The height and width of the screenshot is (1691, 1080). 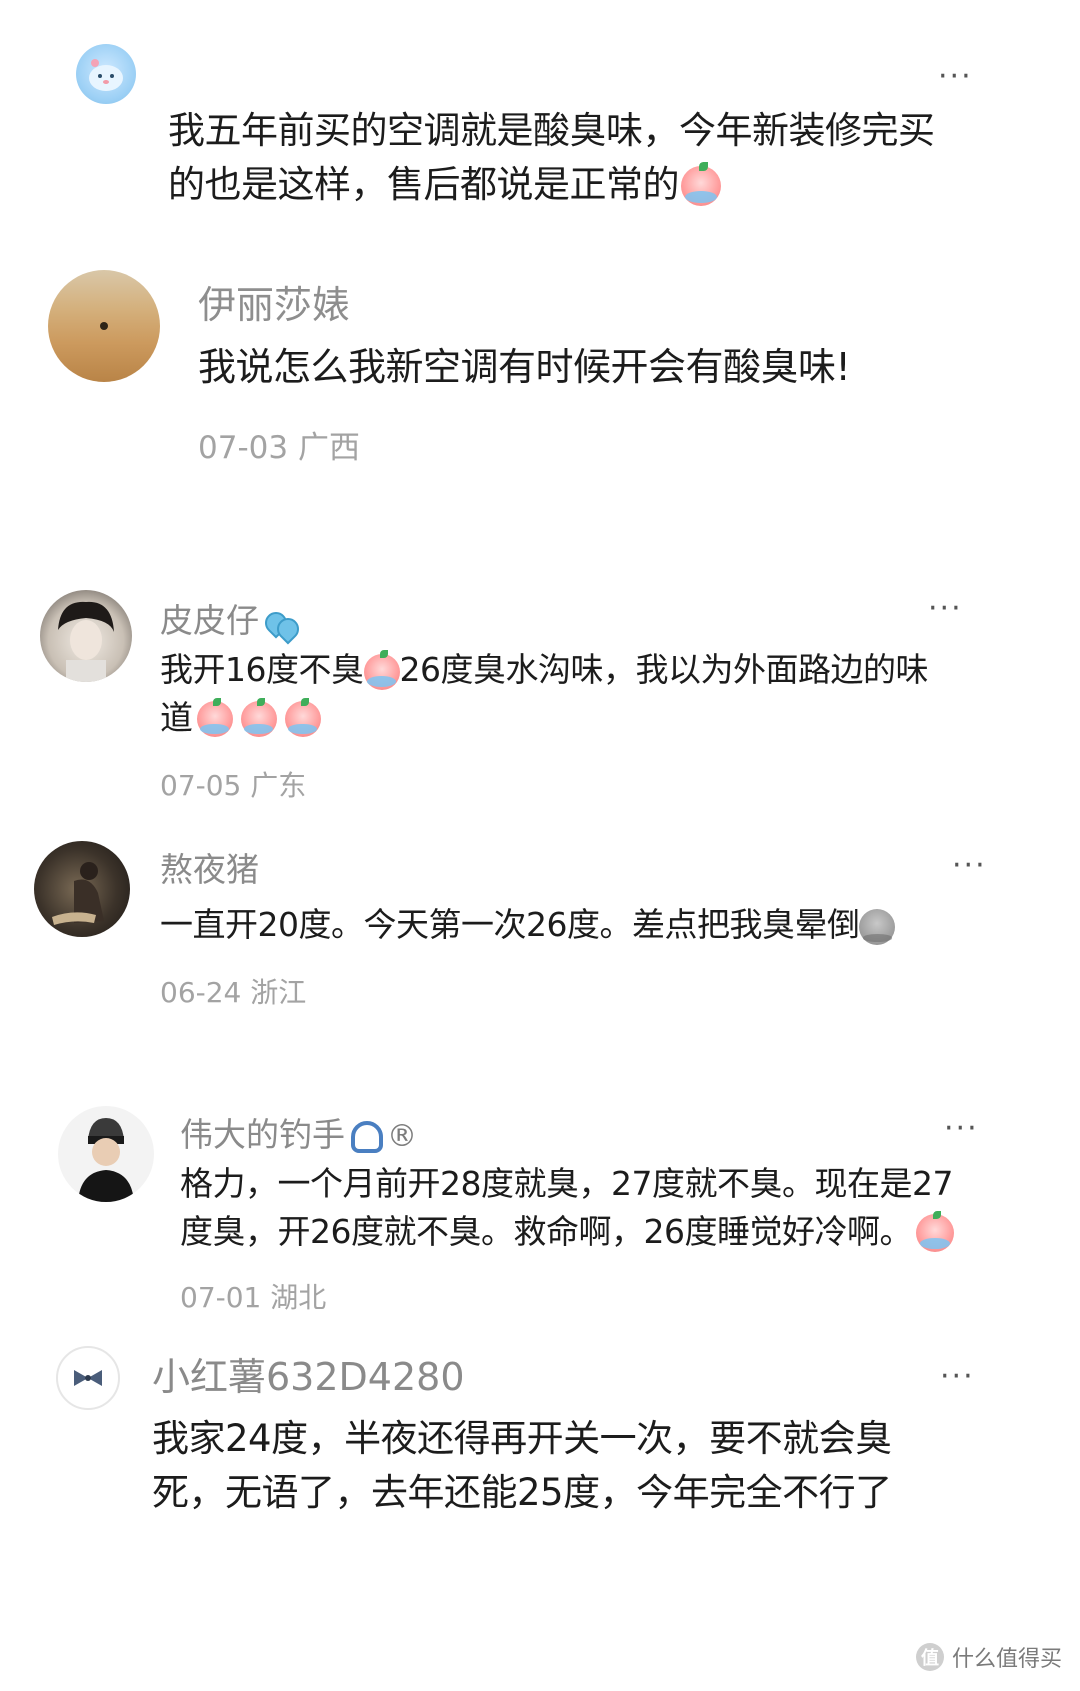 I want to click on username: 熬夜猪, so click(x=209, y=867).